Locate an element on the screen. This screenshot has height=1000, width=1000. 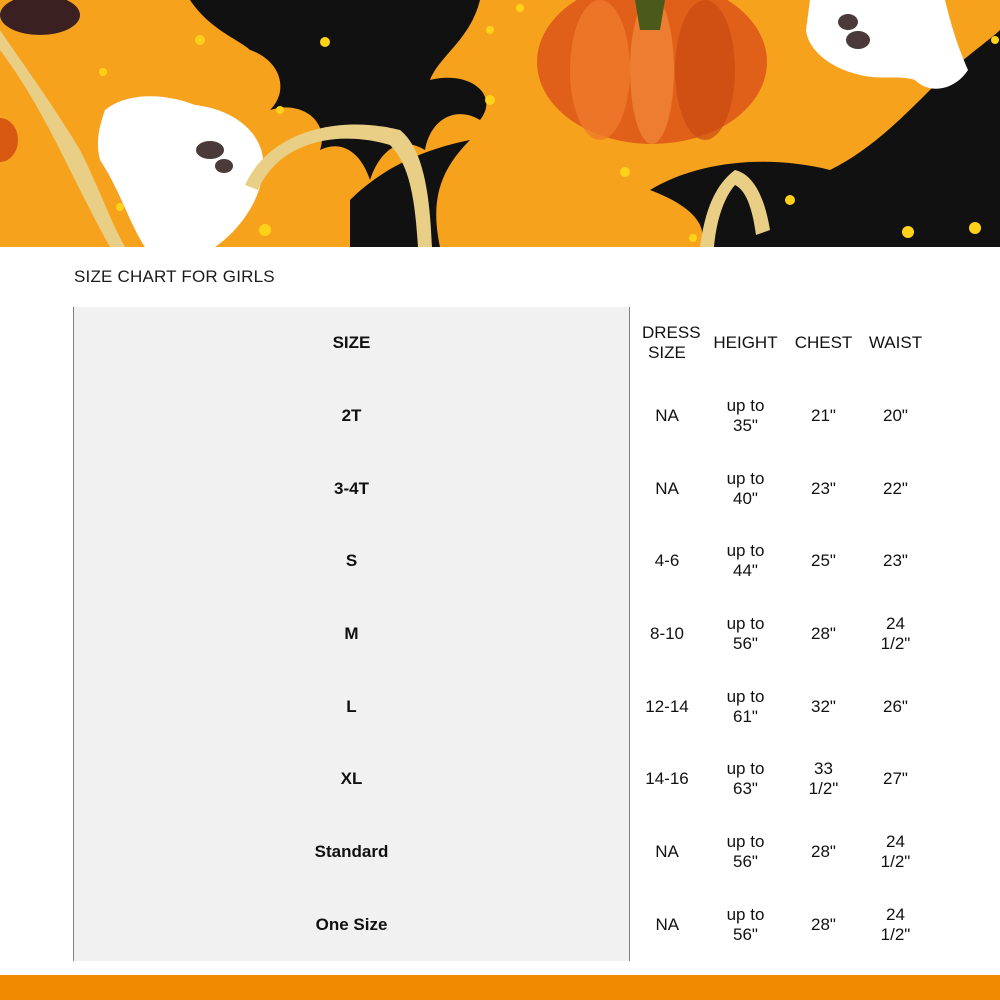
waist-value: 26" is located at coordinates (895, 706).